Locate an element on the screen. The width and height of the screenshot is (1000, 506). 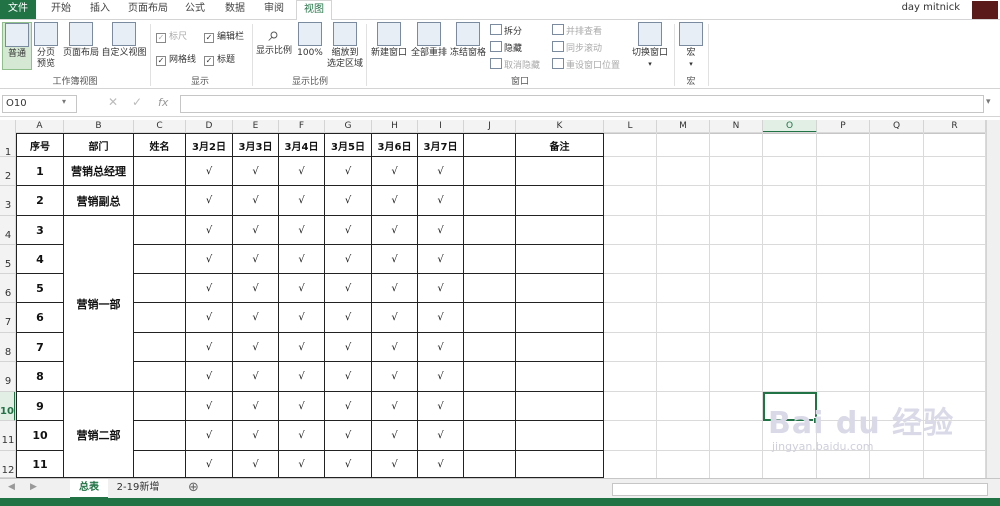
user-name: day mitnick is located at coordinates (931, 7).